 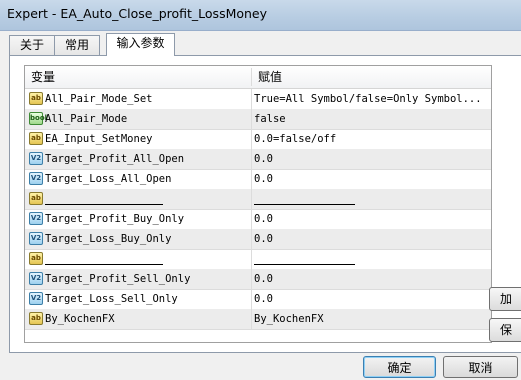 I want to click on param-name: All_Pair_Mode, so click(x=86, y=119).